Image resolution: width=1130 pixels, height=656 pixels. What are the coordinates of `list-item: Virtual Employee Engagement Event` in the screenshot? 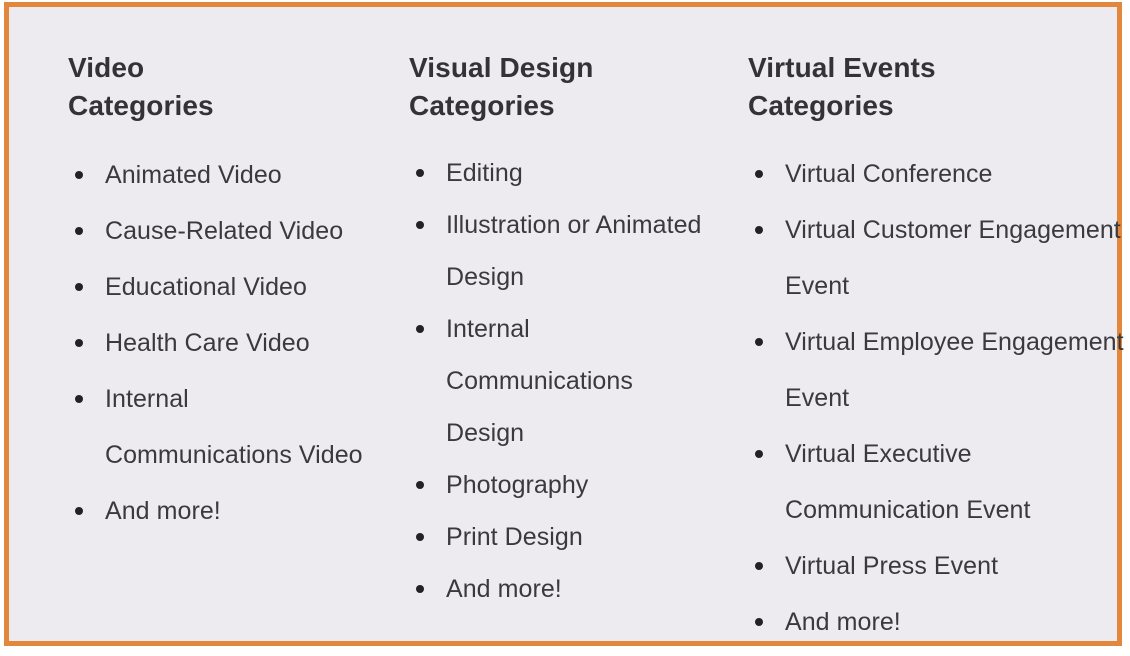 It's located at (936, 370).